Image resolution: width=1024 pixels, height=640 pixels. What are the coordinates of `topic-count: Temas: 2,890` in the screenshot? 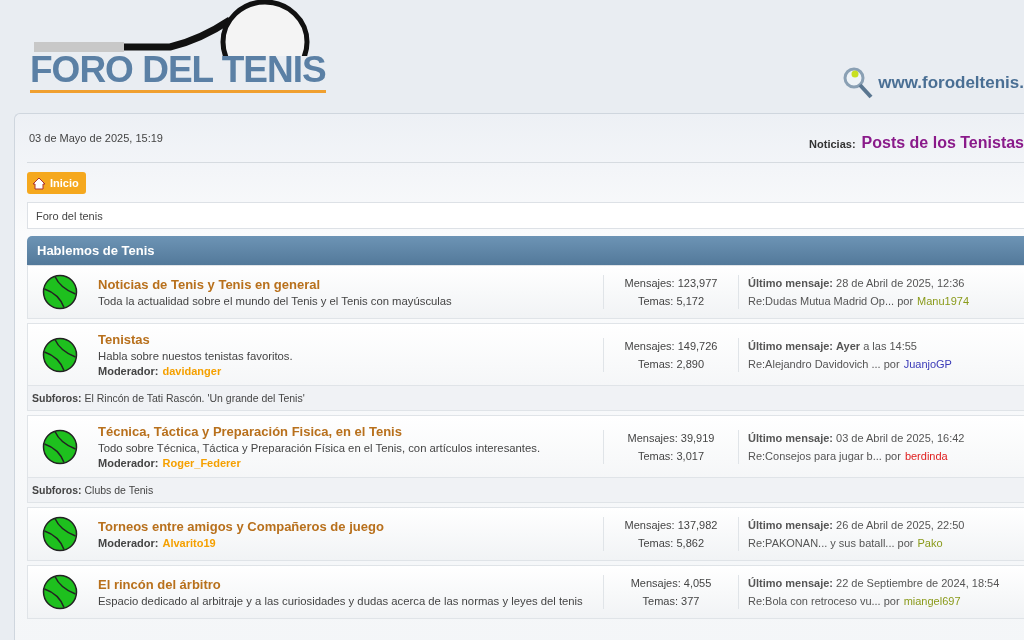 It's located at (670, 363).